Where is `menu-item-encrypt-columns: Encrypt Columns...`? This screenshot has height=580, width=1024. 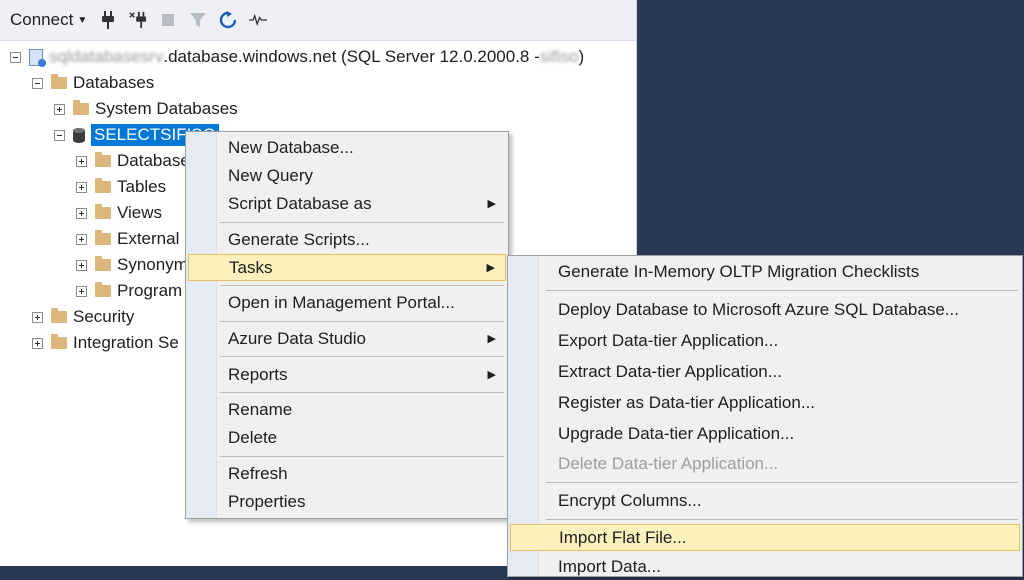
menu-item-encrypt-columns: Encrypt Columns... is located at coordinates (765, 500).